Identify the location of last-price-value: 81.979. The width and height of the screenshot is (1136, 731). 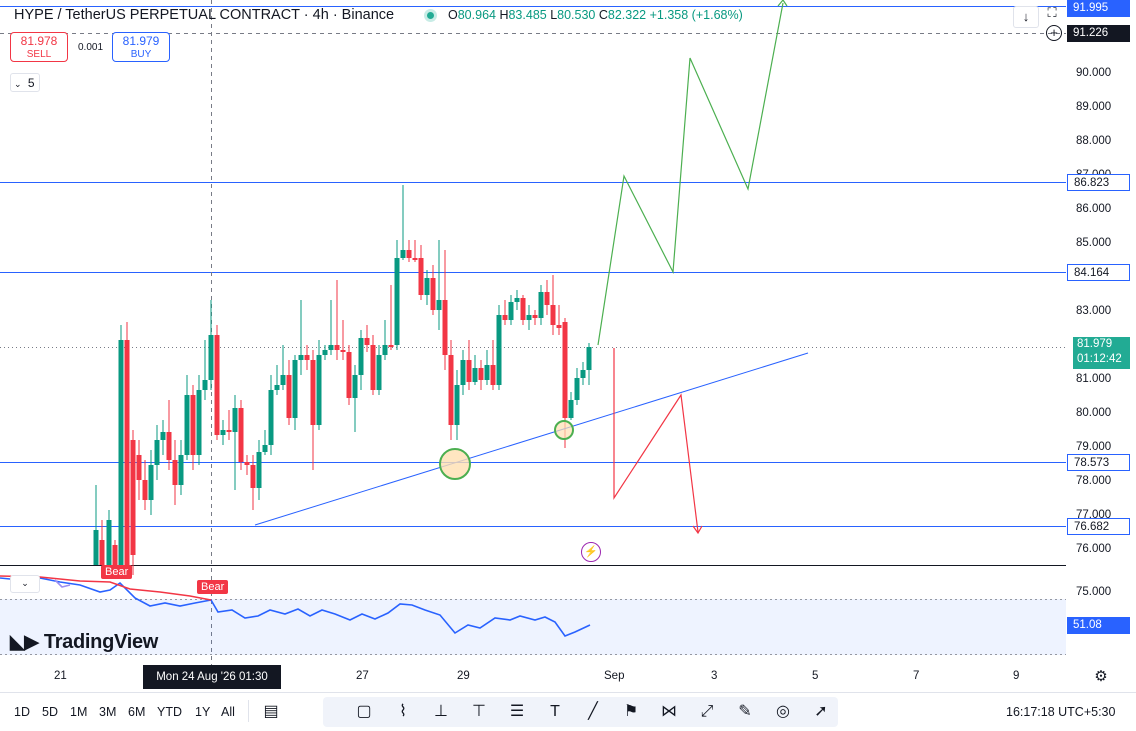
(1095, 344).